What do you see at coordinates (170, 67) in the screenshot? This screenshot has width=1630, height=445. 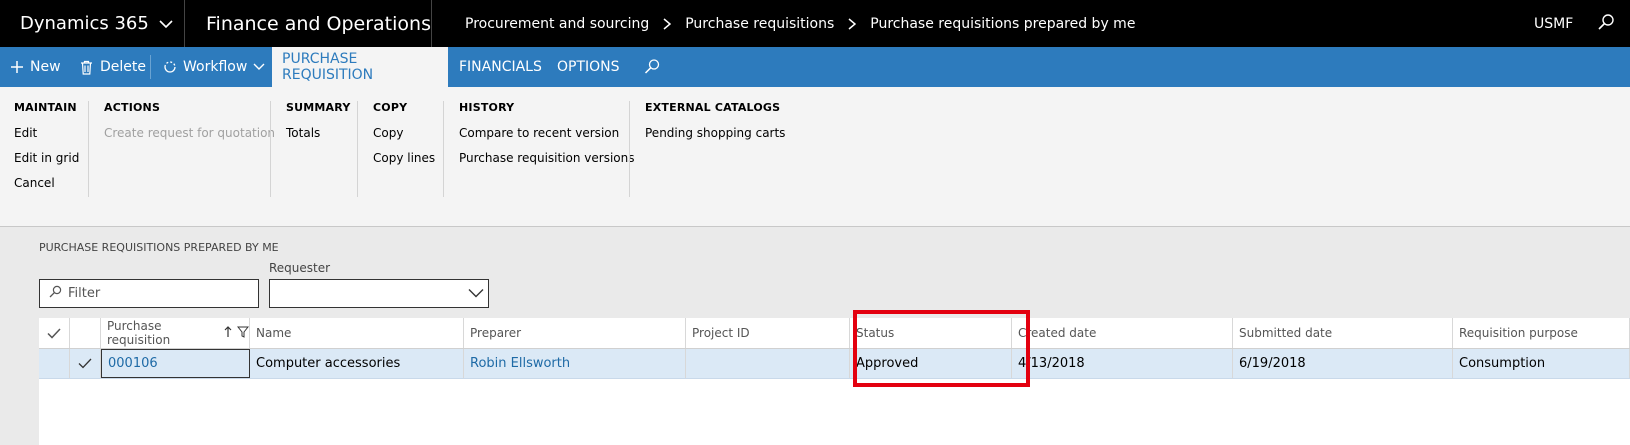 I see `workflow-icon` at bounding box center [170, 67].